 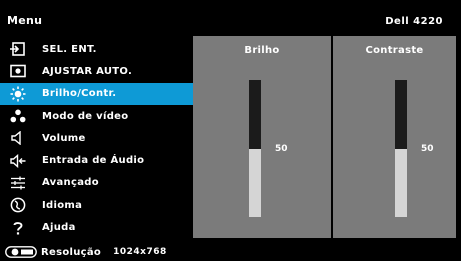 I want to click on menu-item-label: Avançado, so click(x=70, y=183).